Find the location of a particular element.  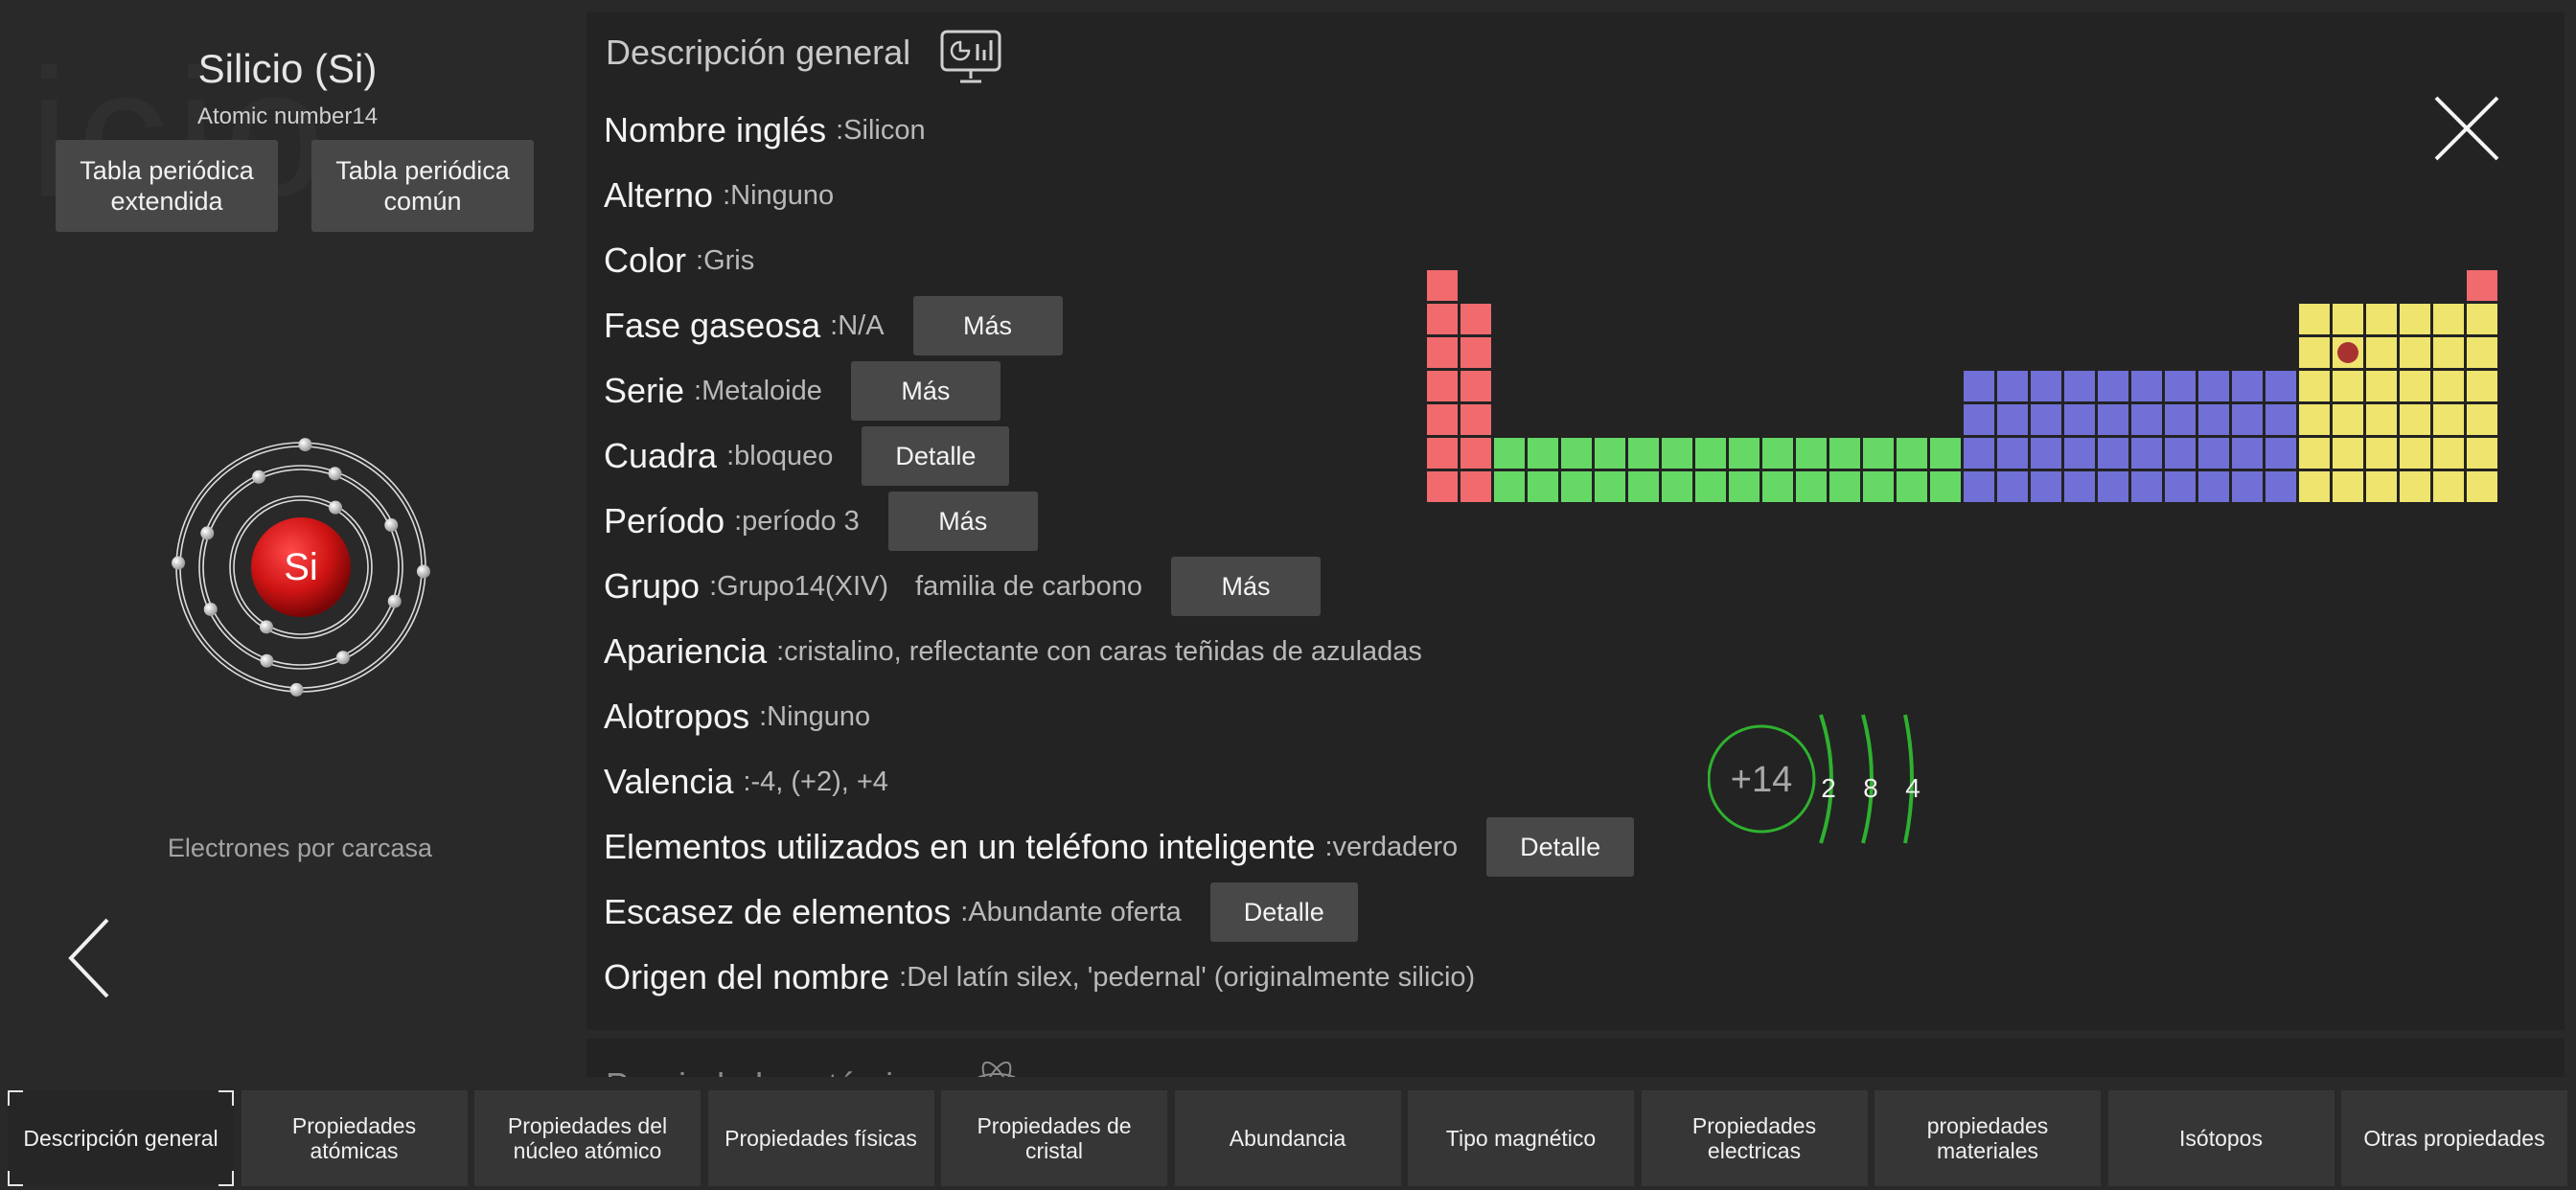

property-row: Alotropos:Ninguno is located at coordinates (737, 716).